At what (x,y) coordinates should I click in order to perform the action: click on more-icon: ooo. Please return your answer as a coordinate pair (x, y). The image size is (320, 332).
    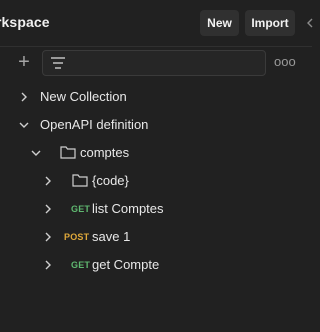
    Looking at the image, I should click on (285, 62).